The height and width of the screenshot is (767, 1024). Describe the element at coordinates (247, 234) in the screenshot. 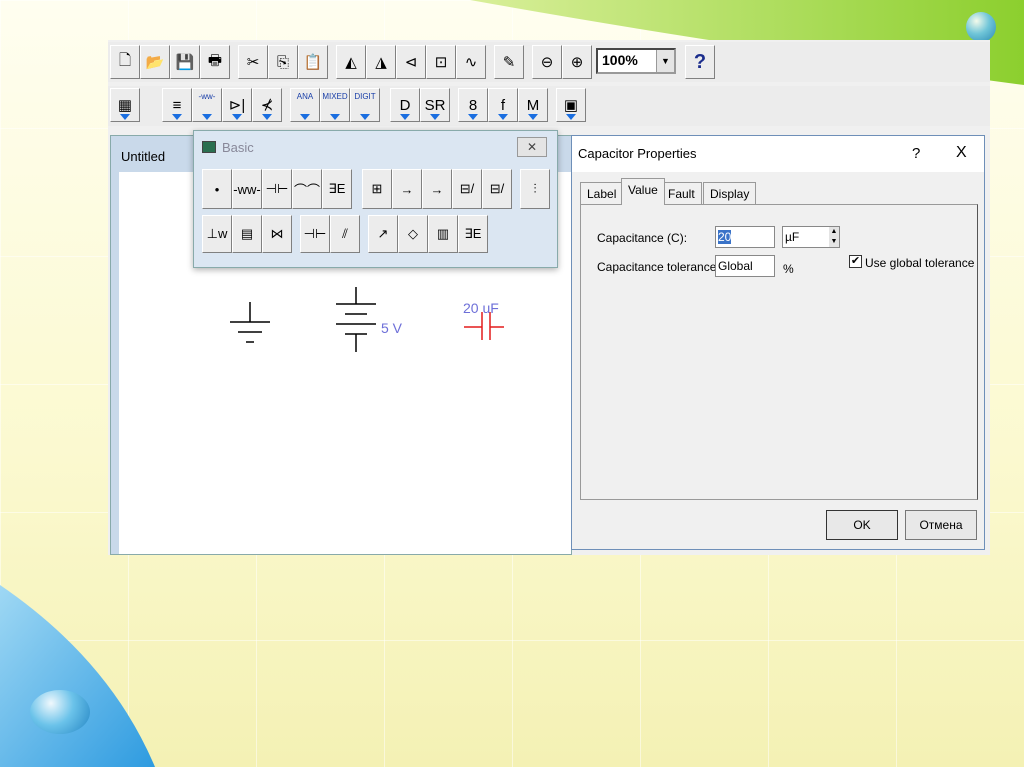

I see `palette-part-13-button: ▤` at that location.